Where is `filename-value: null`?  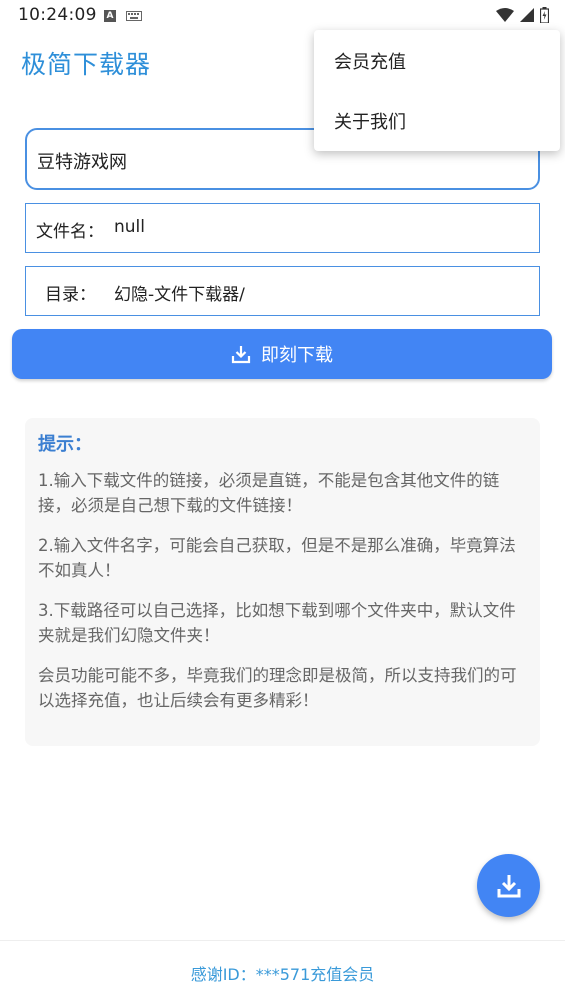
filename-value: null is located at coordinates (129, 227).